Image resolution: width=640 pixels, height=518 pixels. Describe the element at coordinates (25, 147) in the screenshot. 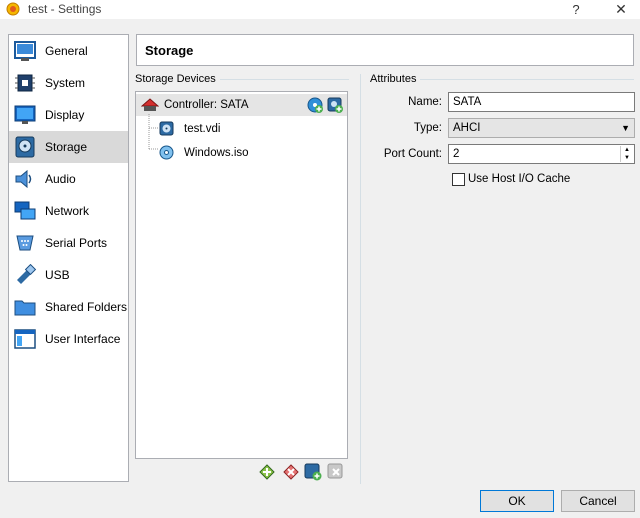

I see `disk-icon` at that location.